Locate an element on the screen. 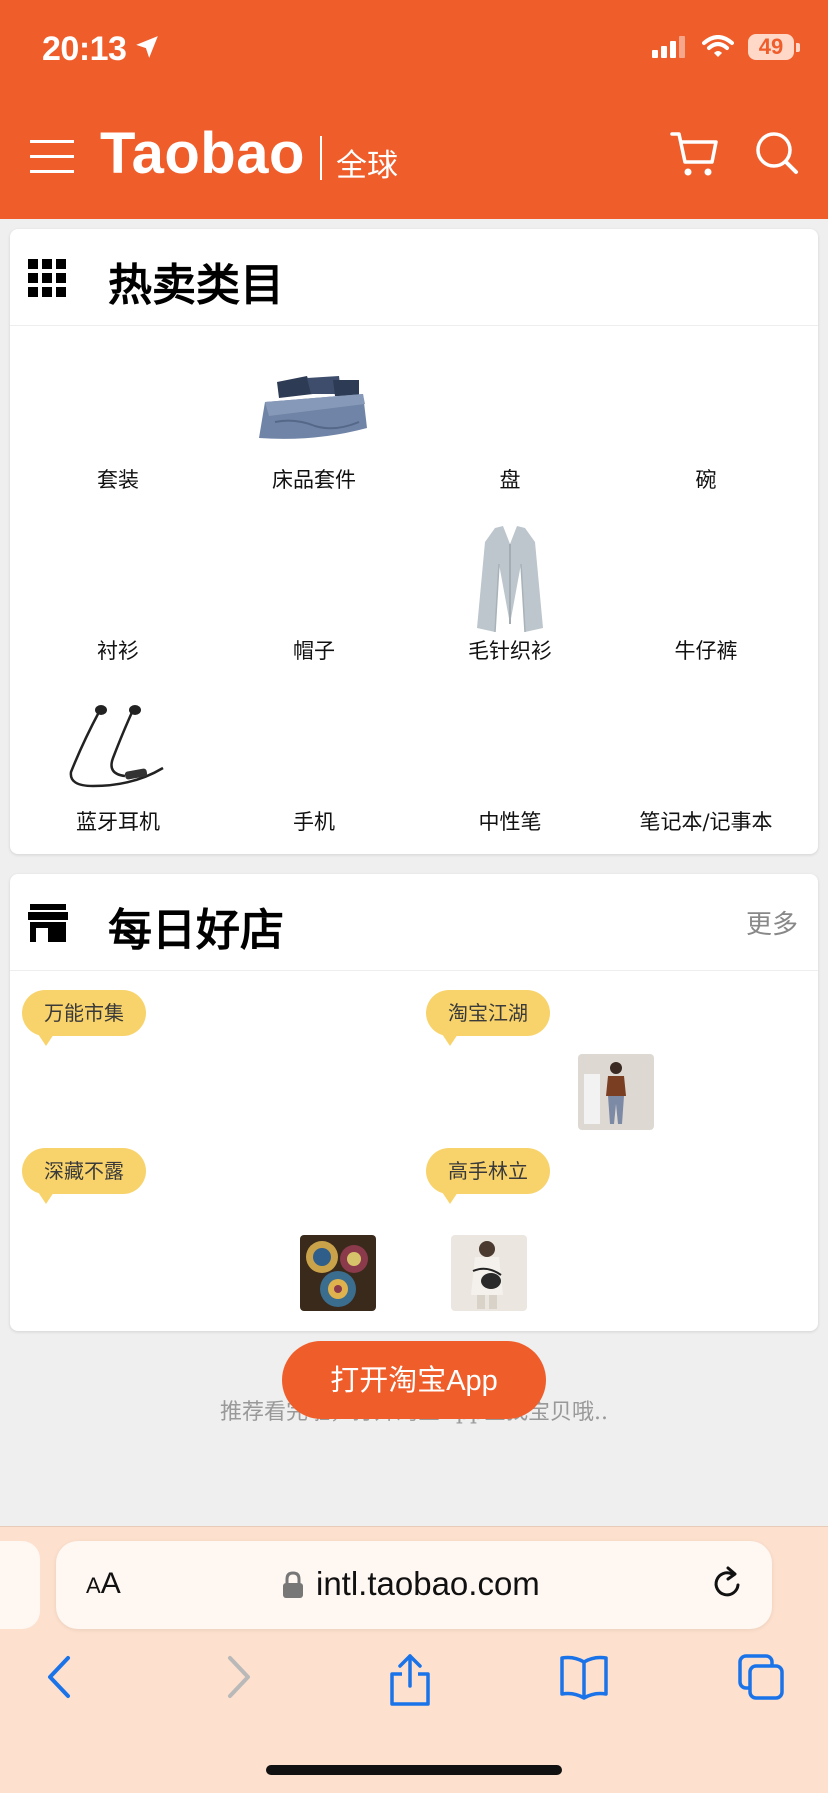  share-icon is located at coordinates (410, 1679).